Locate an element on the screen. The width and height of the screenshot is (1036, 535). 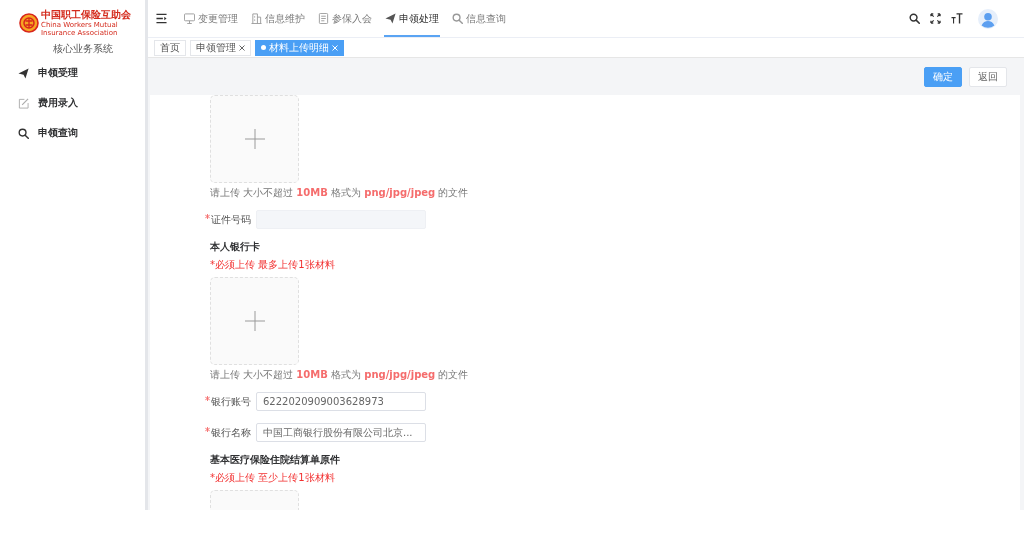
avatar-icon is located at coordinates (988, 18).